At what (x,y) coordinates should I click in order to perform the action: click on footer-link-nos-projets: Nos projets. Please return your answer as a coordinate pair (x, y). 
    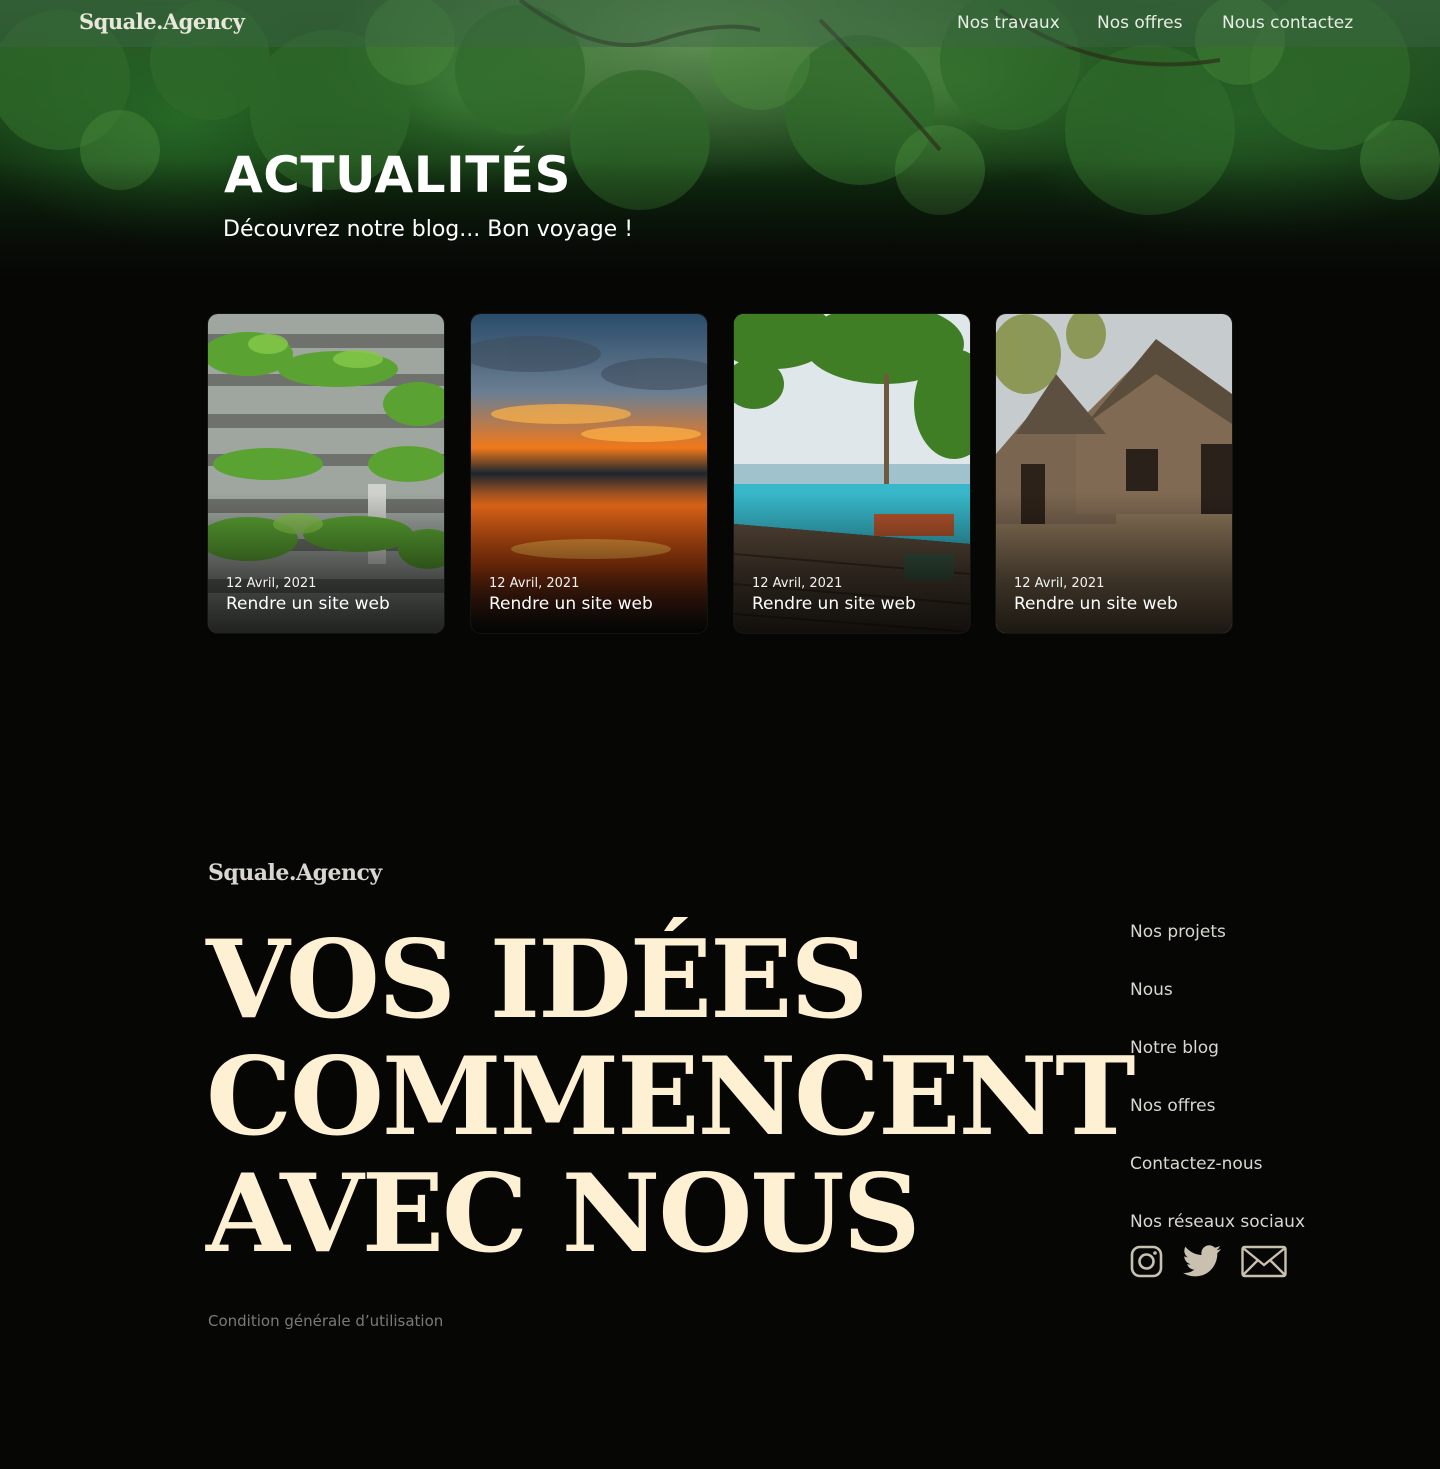
    Looking at the image, I should click on (1178, 932).